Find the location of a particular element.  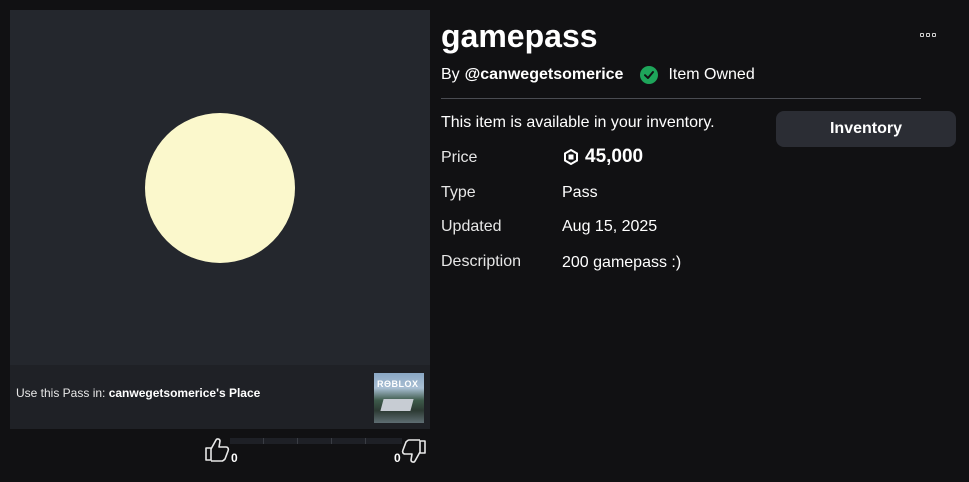

type-label: Type is located at coordinates (458, 192).